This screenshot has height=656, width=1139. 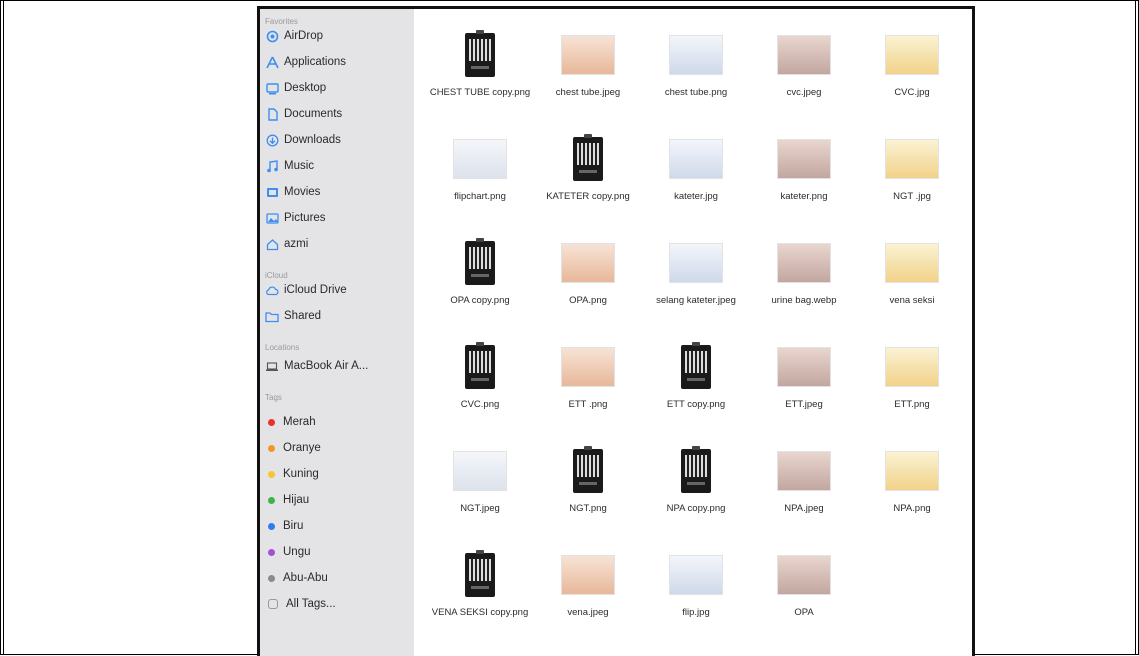 What do you see at coordinates (312, 140) in the screenshot?
I see `sidebar-item-label: Downloads` at bounding box center [312, 140].